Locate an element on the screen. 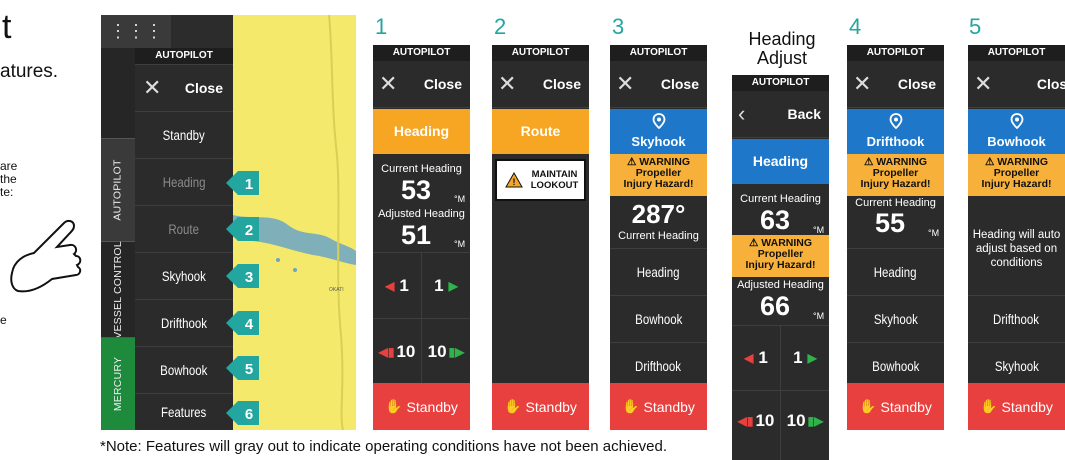 This screenshot has height=460, width=1065. info-line-3: conditions is located at coordinates (1016, 263).